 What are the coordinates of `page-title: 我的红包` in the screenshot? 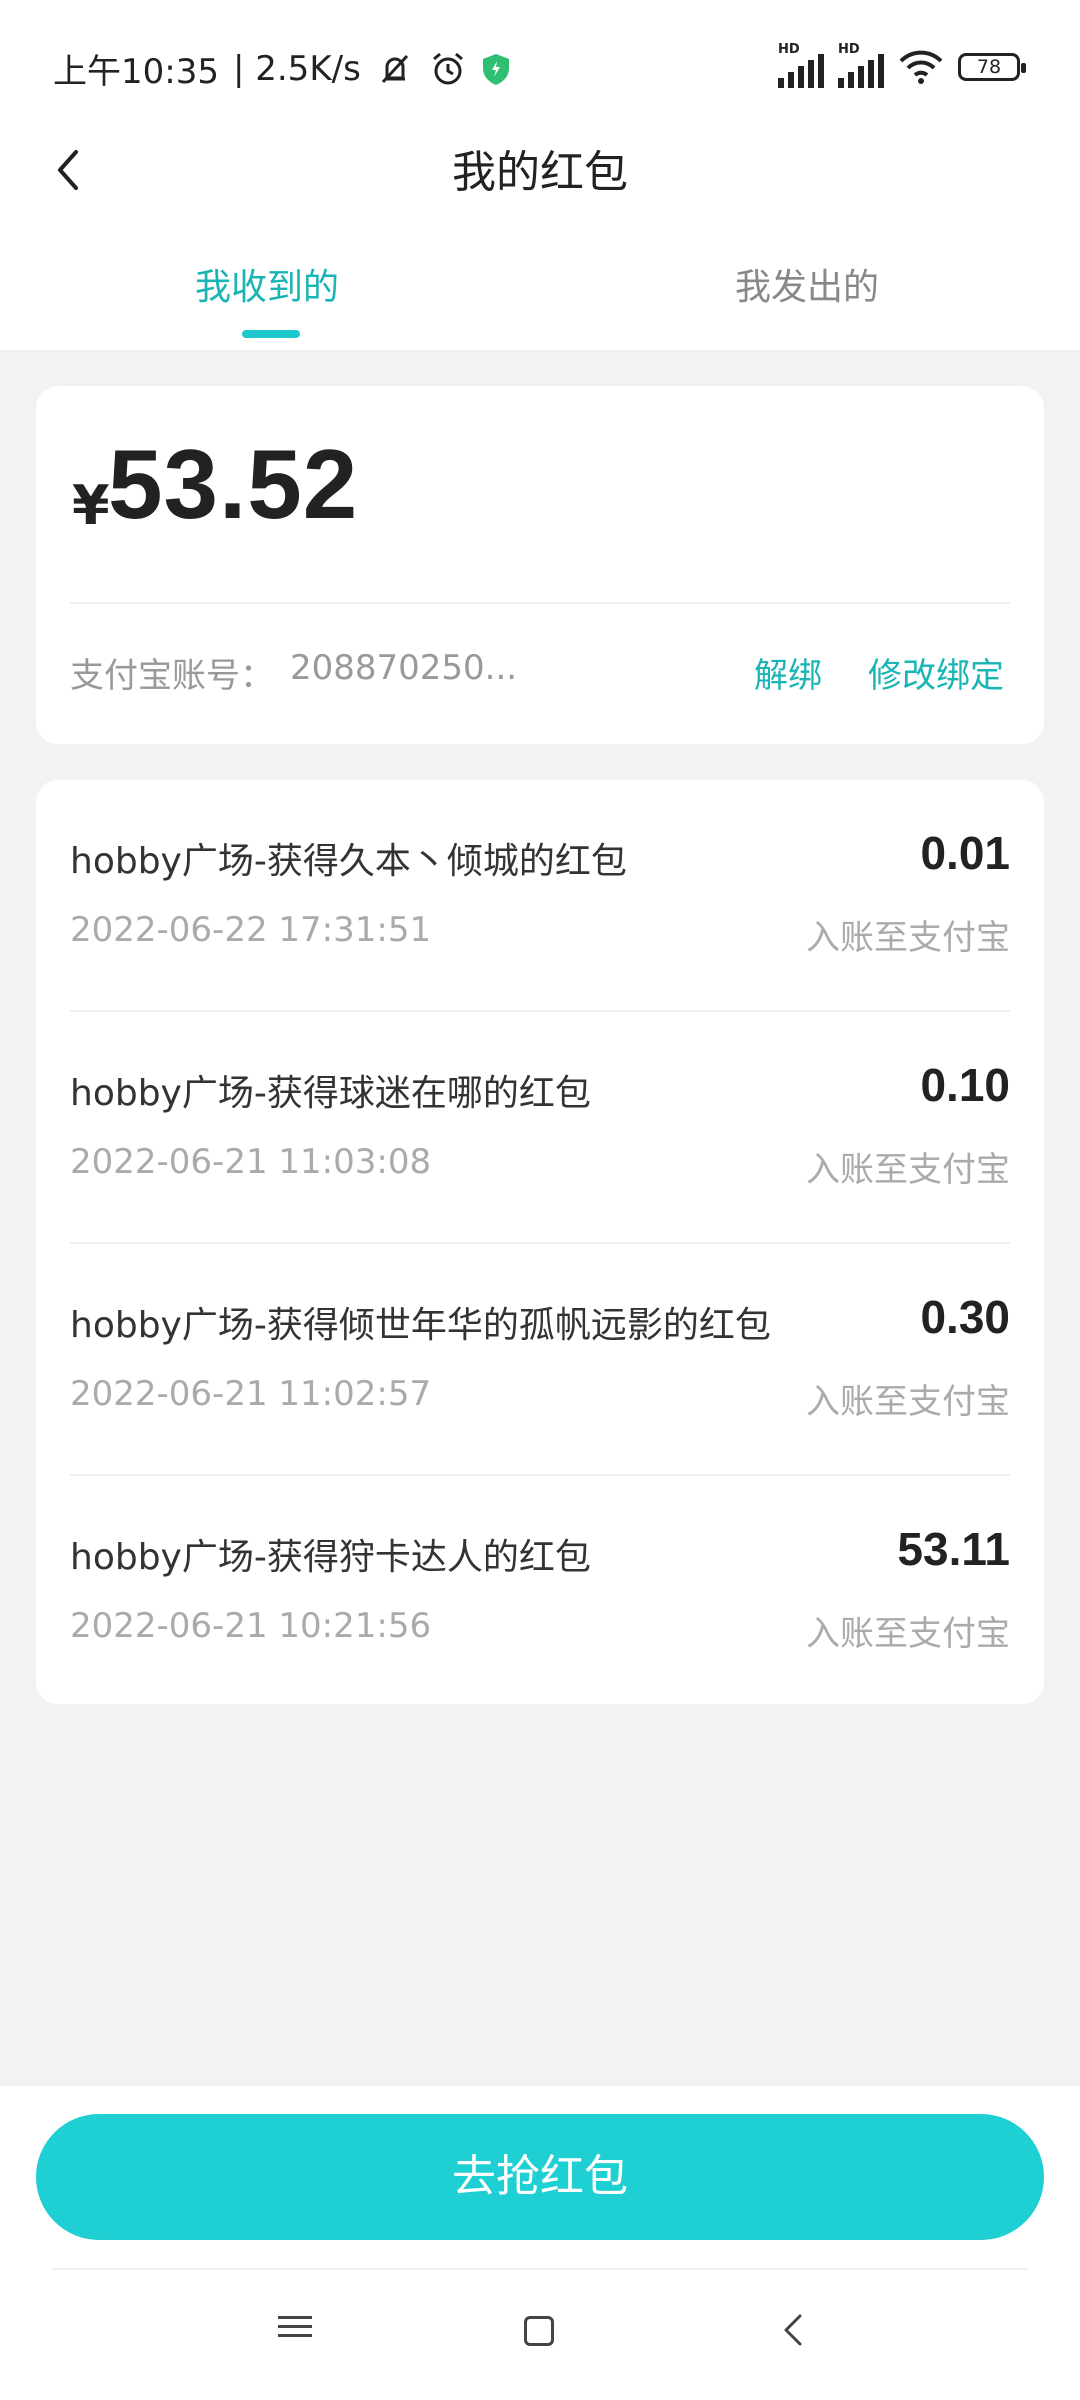 It's located at (540, 172).